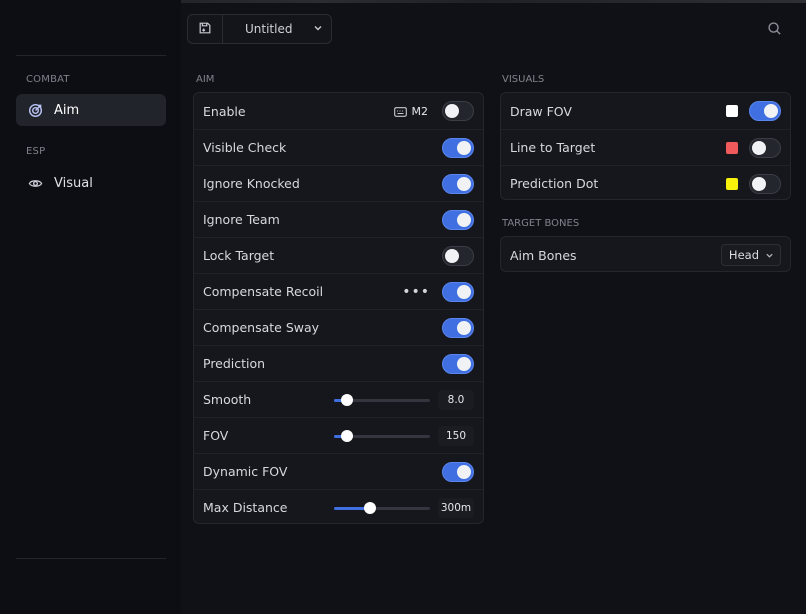 The image size is (806, 614). Describe the element at coordinates (338, 291) in the screenshot. I see `setting-row-compensate-recoil: Compensate Recoil •••` at that location.